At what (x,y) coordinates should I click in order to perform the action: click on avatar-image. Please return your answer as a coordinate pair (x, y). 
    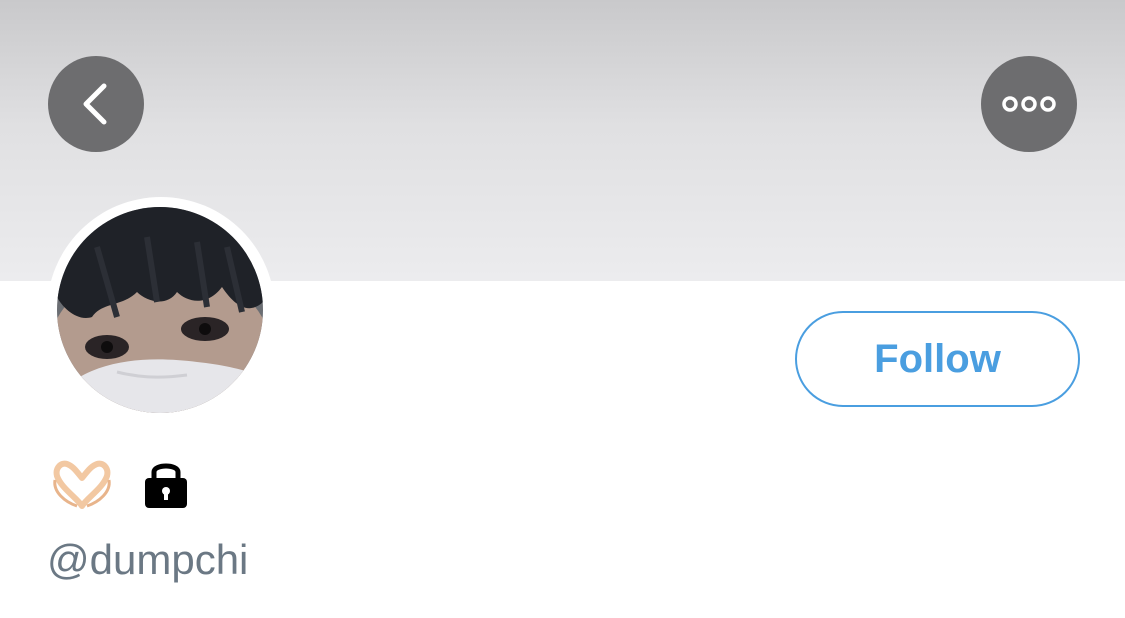
    Looking at the image, I should click on (160, 310).